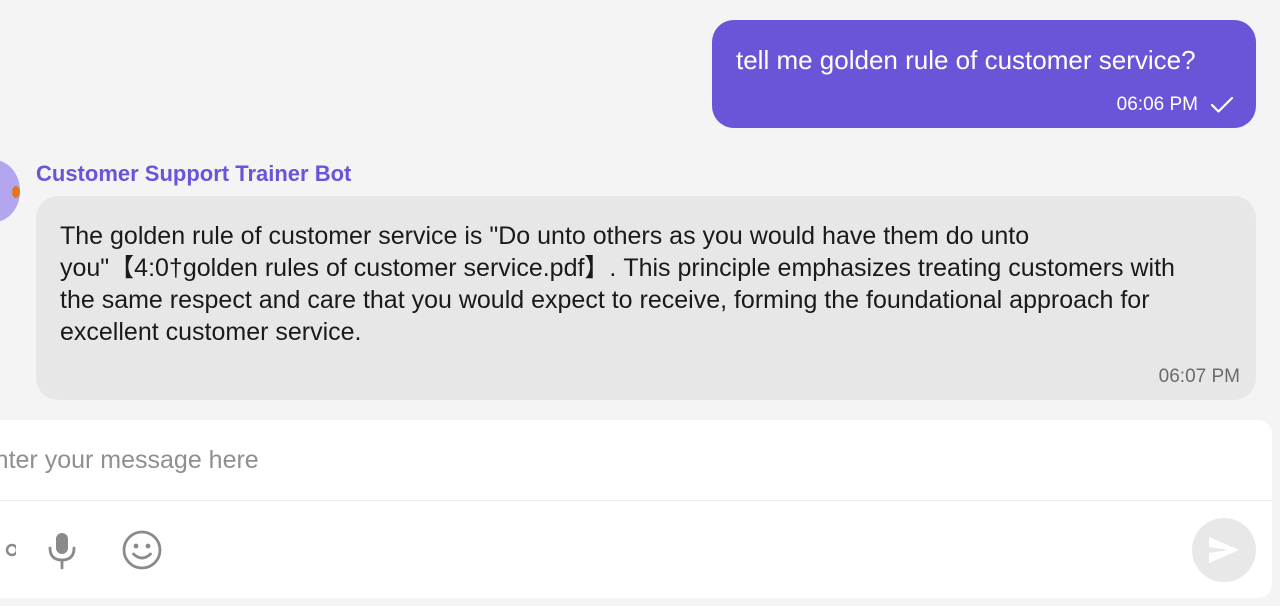 The image size is (1280, 606). I want to click on emoji-icon, so click(142, 550).